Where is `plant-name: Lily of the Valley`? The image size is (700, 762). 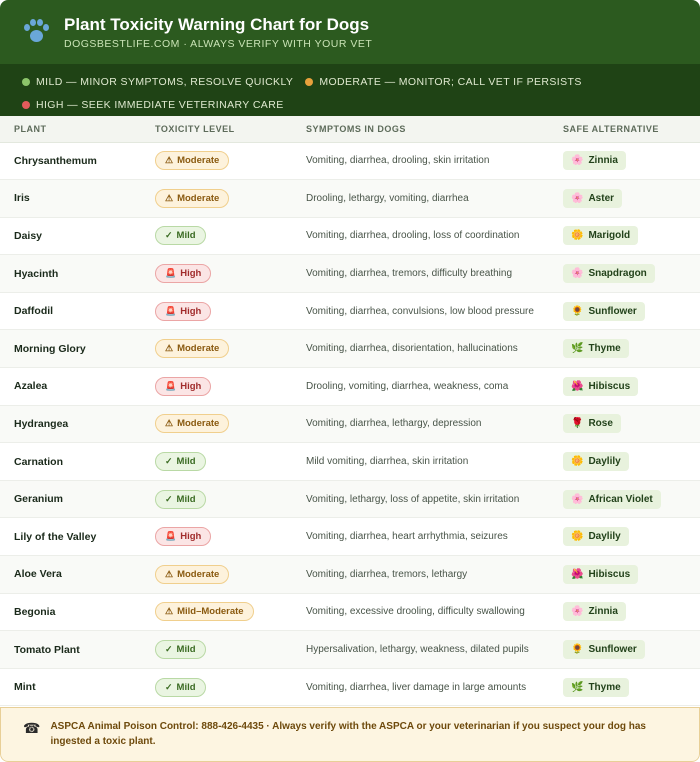 plant-name: Lily of the Valley is located at coordinates (70, 537).